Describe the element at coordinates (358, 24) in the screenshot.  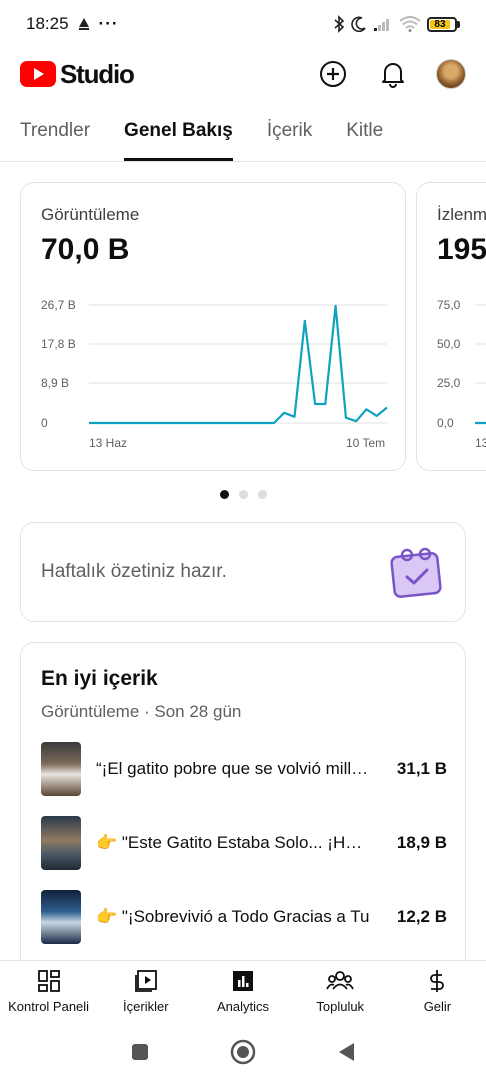
I see `dnd-moon-icon` at that location.